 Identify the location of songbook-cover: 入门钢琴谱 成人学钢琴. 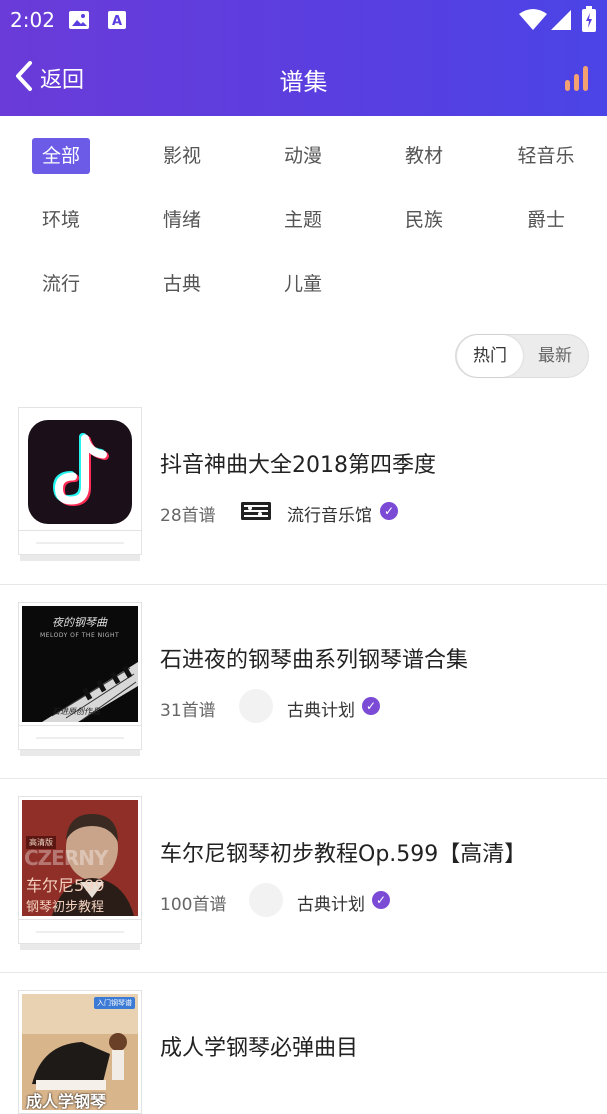
(80, 1052).